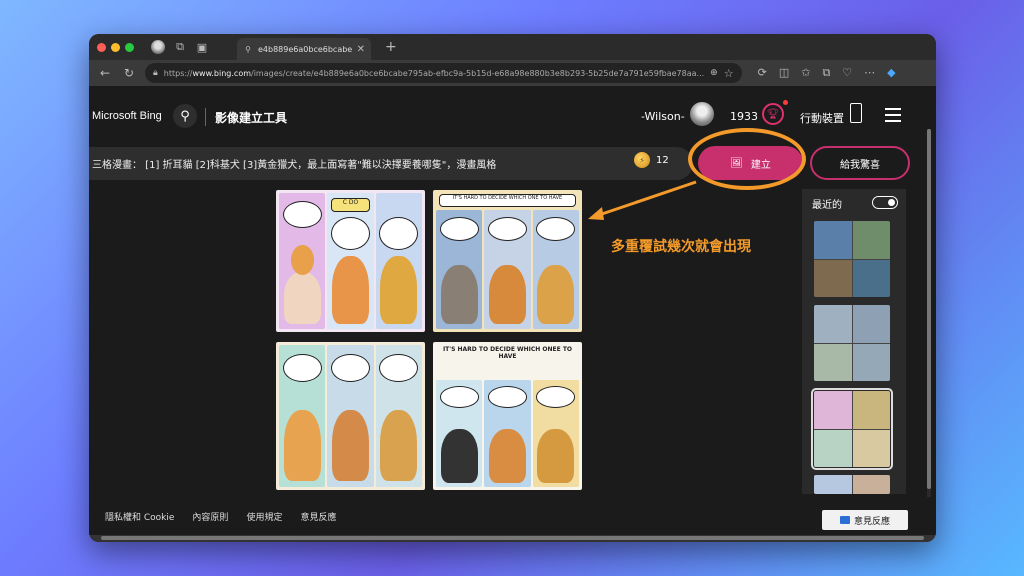 This screenshot has height=576, width=1024. Describe the element at coordinates (747, 159) in the screenshot. I see `highlight-circle` at that location.